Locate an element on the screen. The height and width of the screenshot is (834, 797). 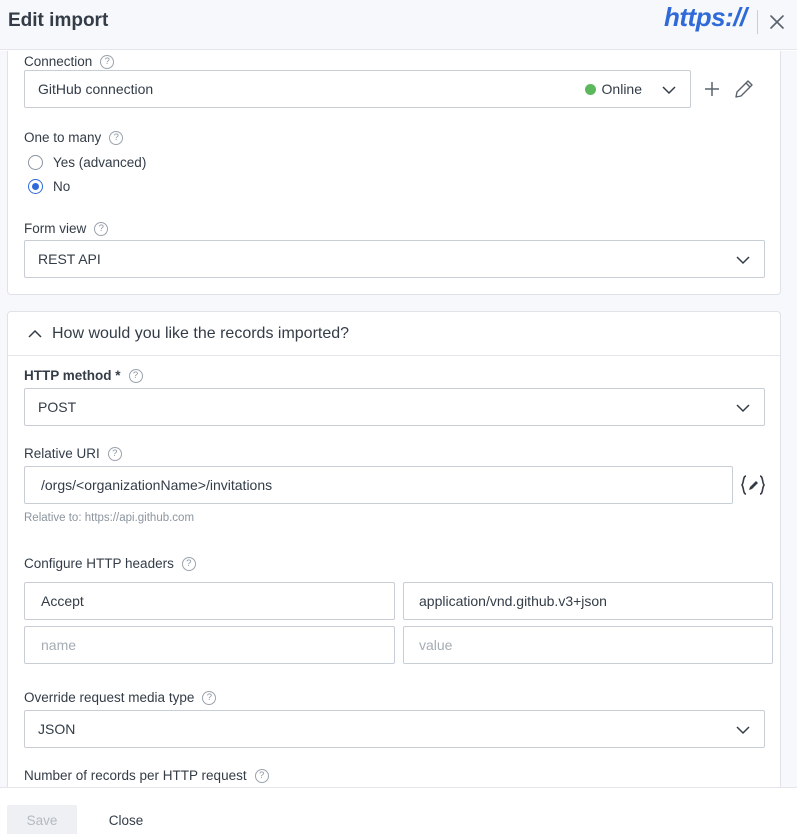
section-title: How would you like the records imported? is located at coordinates (201, 333).